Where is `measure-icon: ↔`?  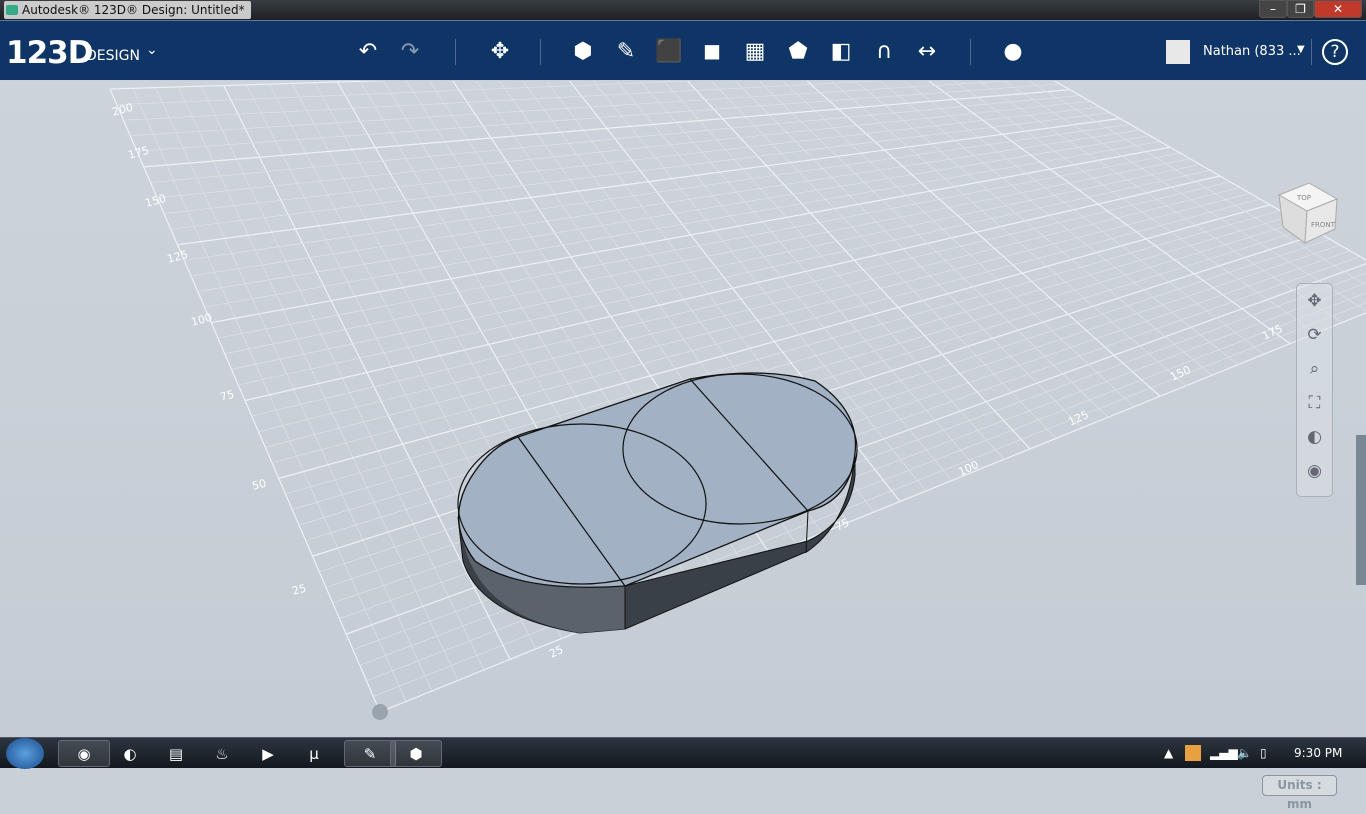
measure-icon: ↔ is located at coordinates (927, 52).